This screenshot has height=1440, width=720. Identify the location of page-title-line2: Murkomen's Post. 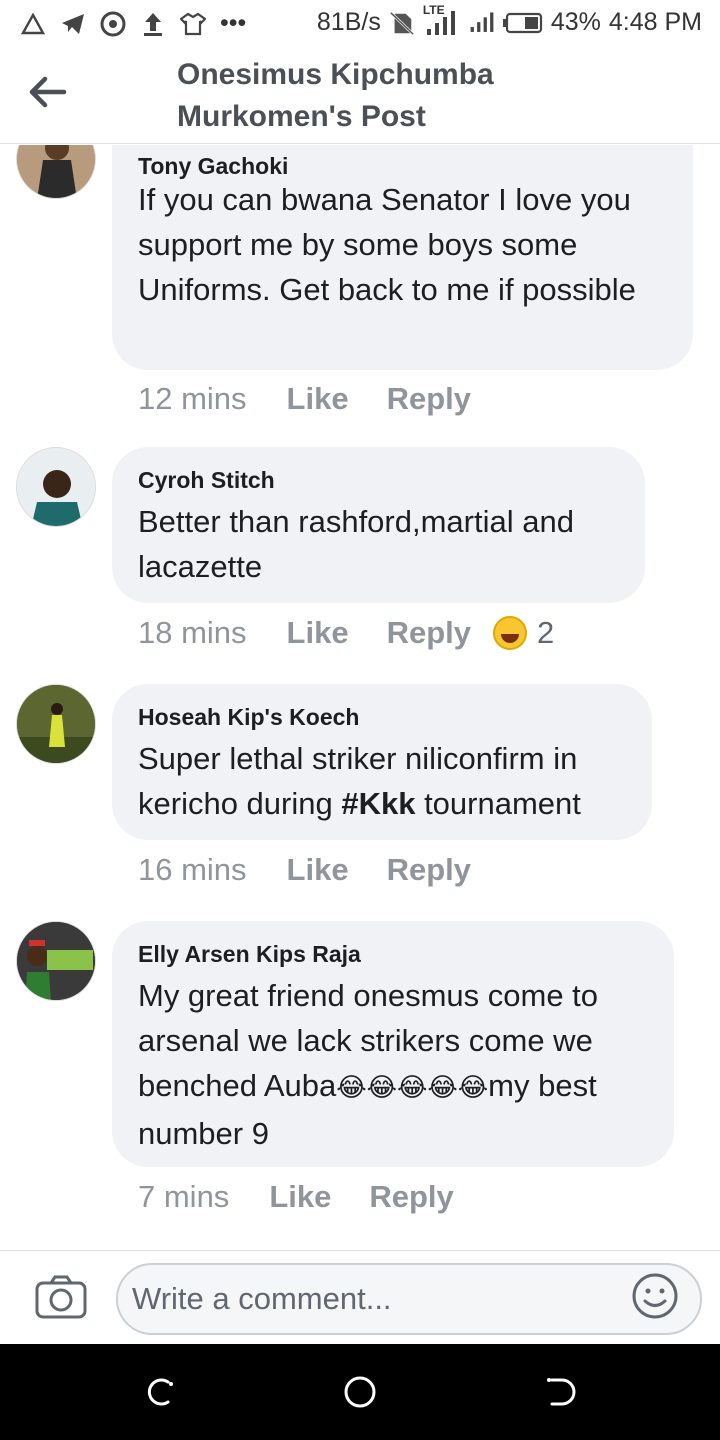
(301, 116).